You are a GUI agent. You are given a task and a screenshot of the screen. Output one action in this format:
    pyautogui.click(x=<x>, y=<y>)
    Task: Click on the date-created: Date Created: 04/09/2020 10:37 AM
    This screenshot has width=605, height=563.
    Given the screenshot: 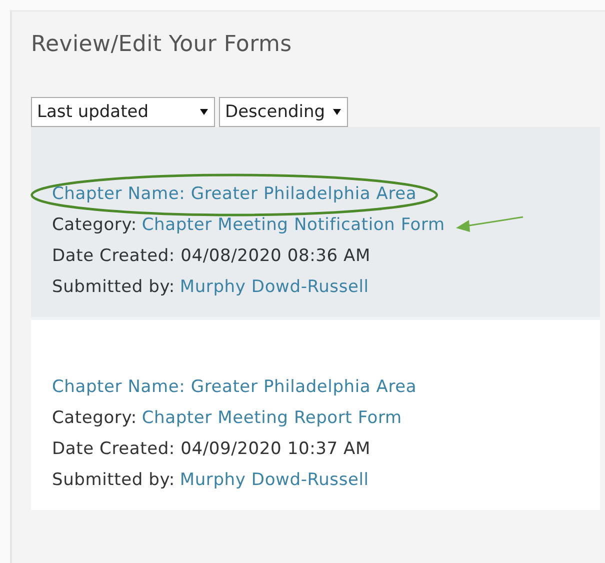 What is the action you would take?
    pyautogui.click(x=211, y=448)
    